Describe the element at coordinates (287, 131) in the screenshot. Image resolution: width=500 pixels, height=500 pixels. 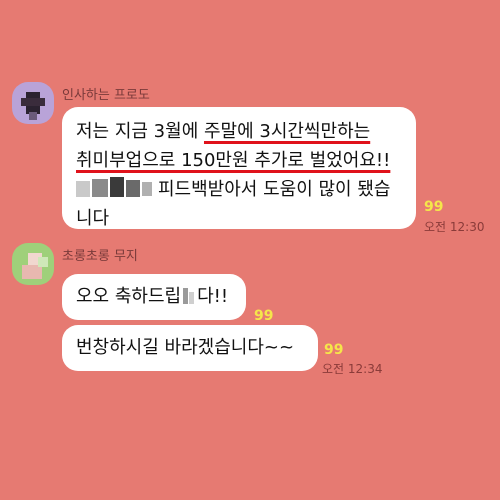
I see `highlighted-text: 주말에 3시간씩만하는` at that location.